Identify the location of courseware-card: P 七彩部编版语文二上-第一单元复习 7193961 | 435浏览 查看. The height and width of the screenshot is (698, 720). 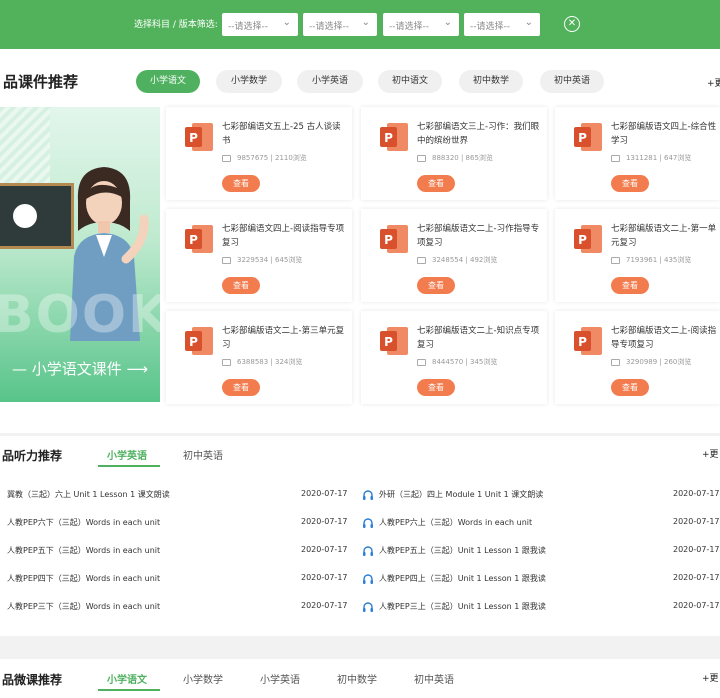
(637, 255).